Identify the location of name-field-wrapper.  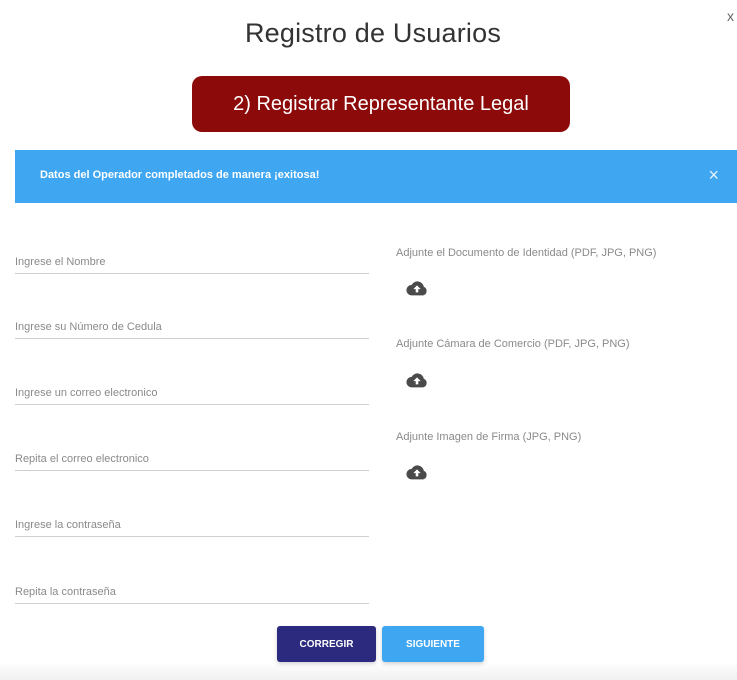
(192, 258).